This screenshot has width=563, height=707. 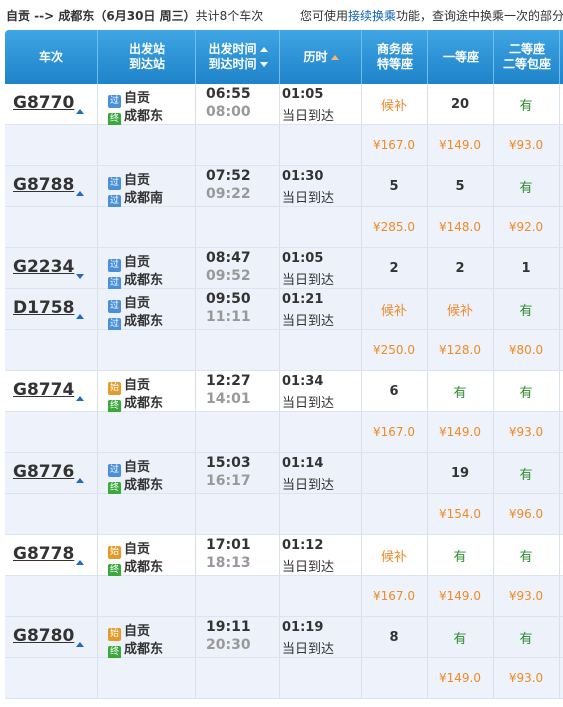 I want to click on col-first-label: 一等座, so click(x=460, y=56).